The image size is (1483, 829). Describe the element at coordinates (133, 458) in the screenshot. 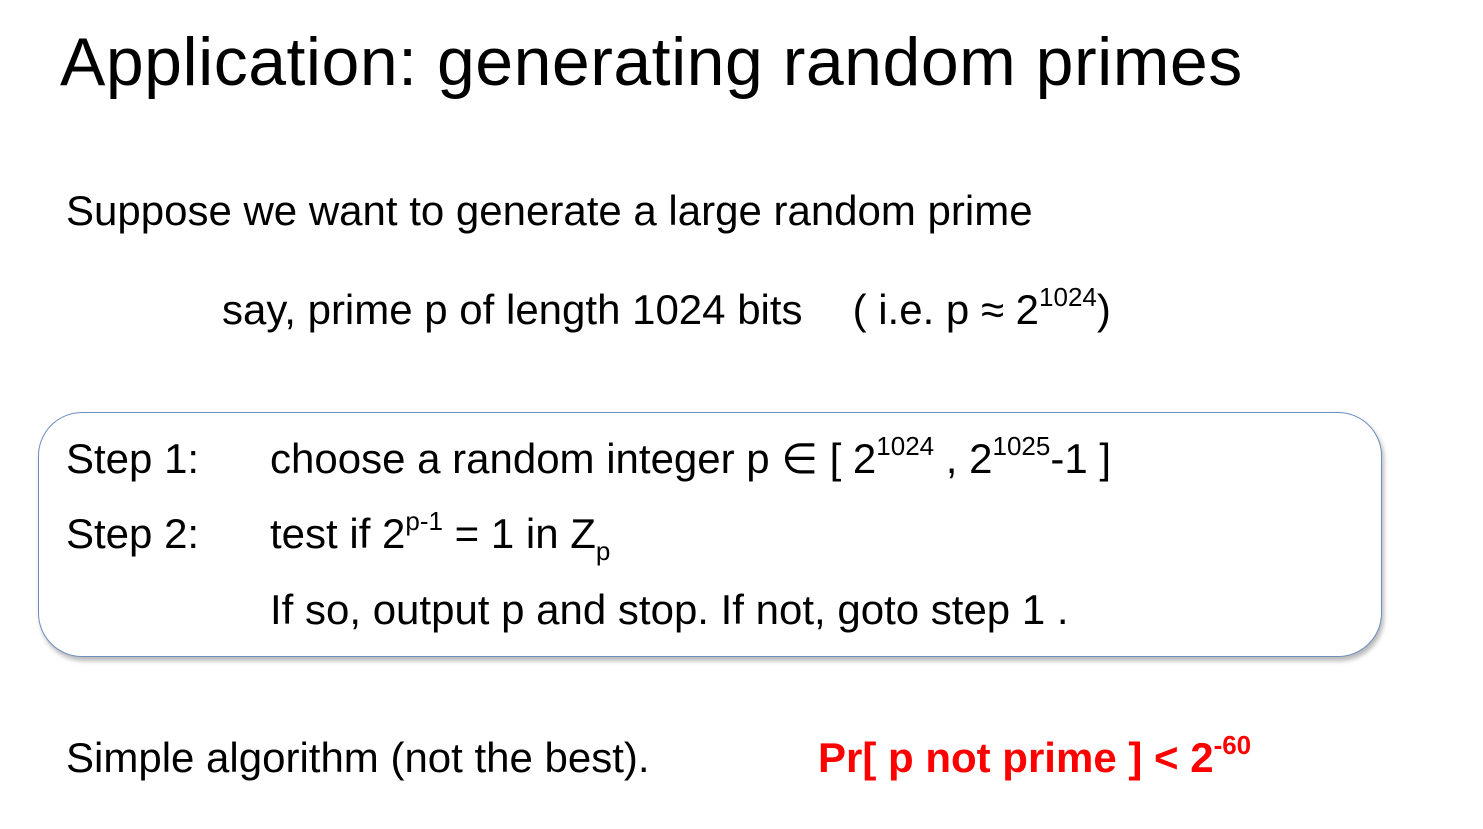

I see `step1-label: Step 1:` at that location.